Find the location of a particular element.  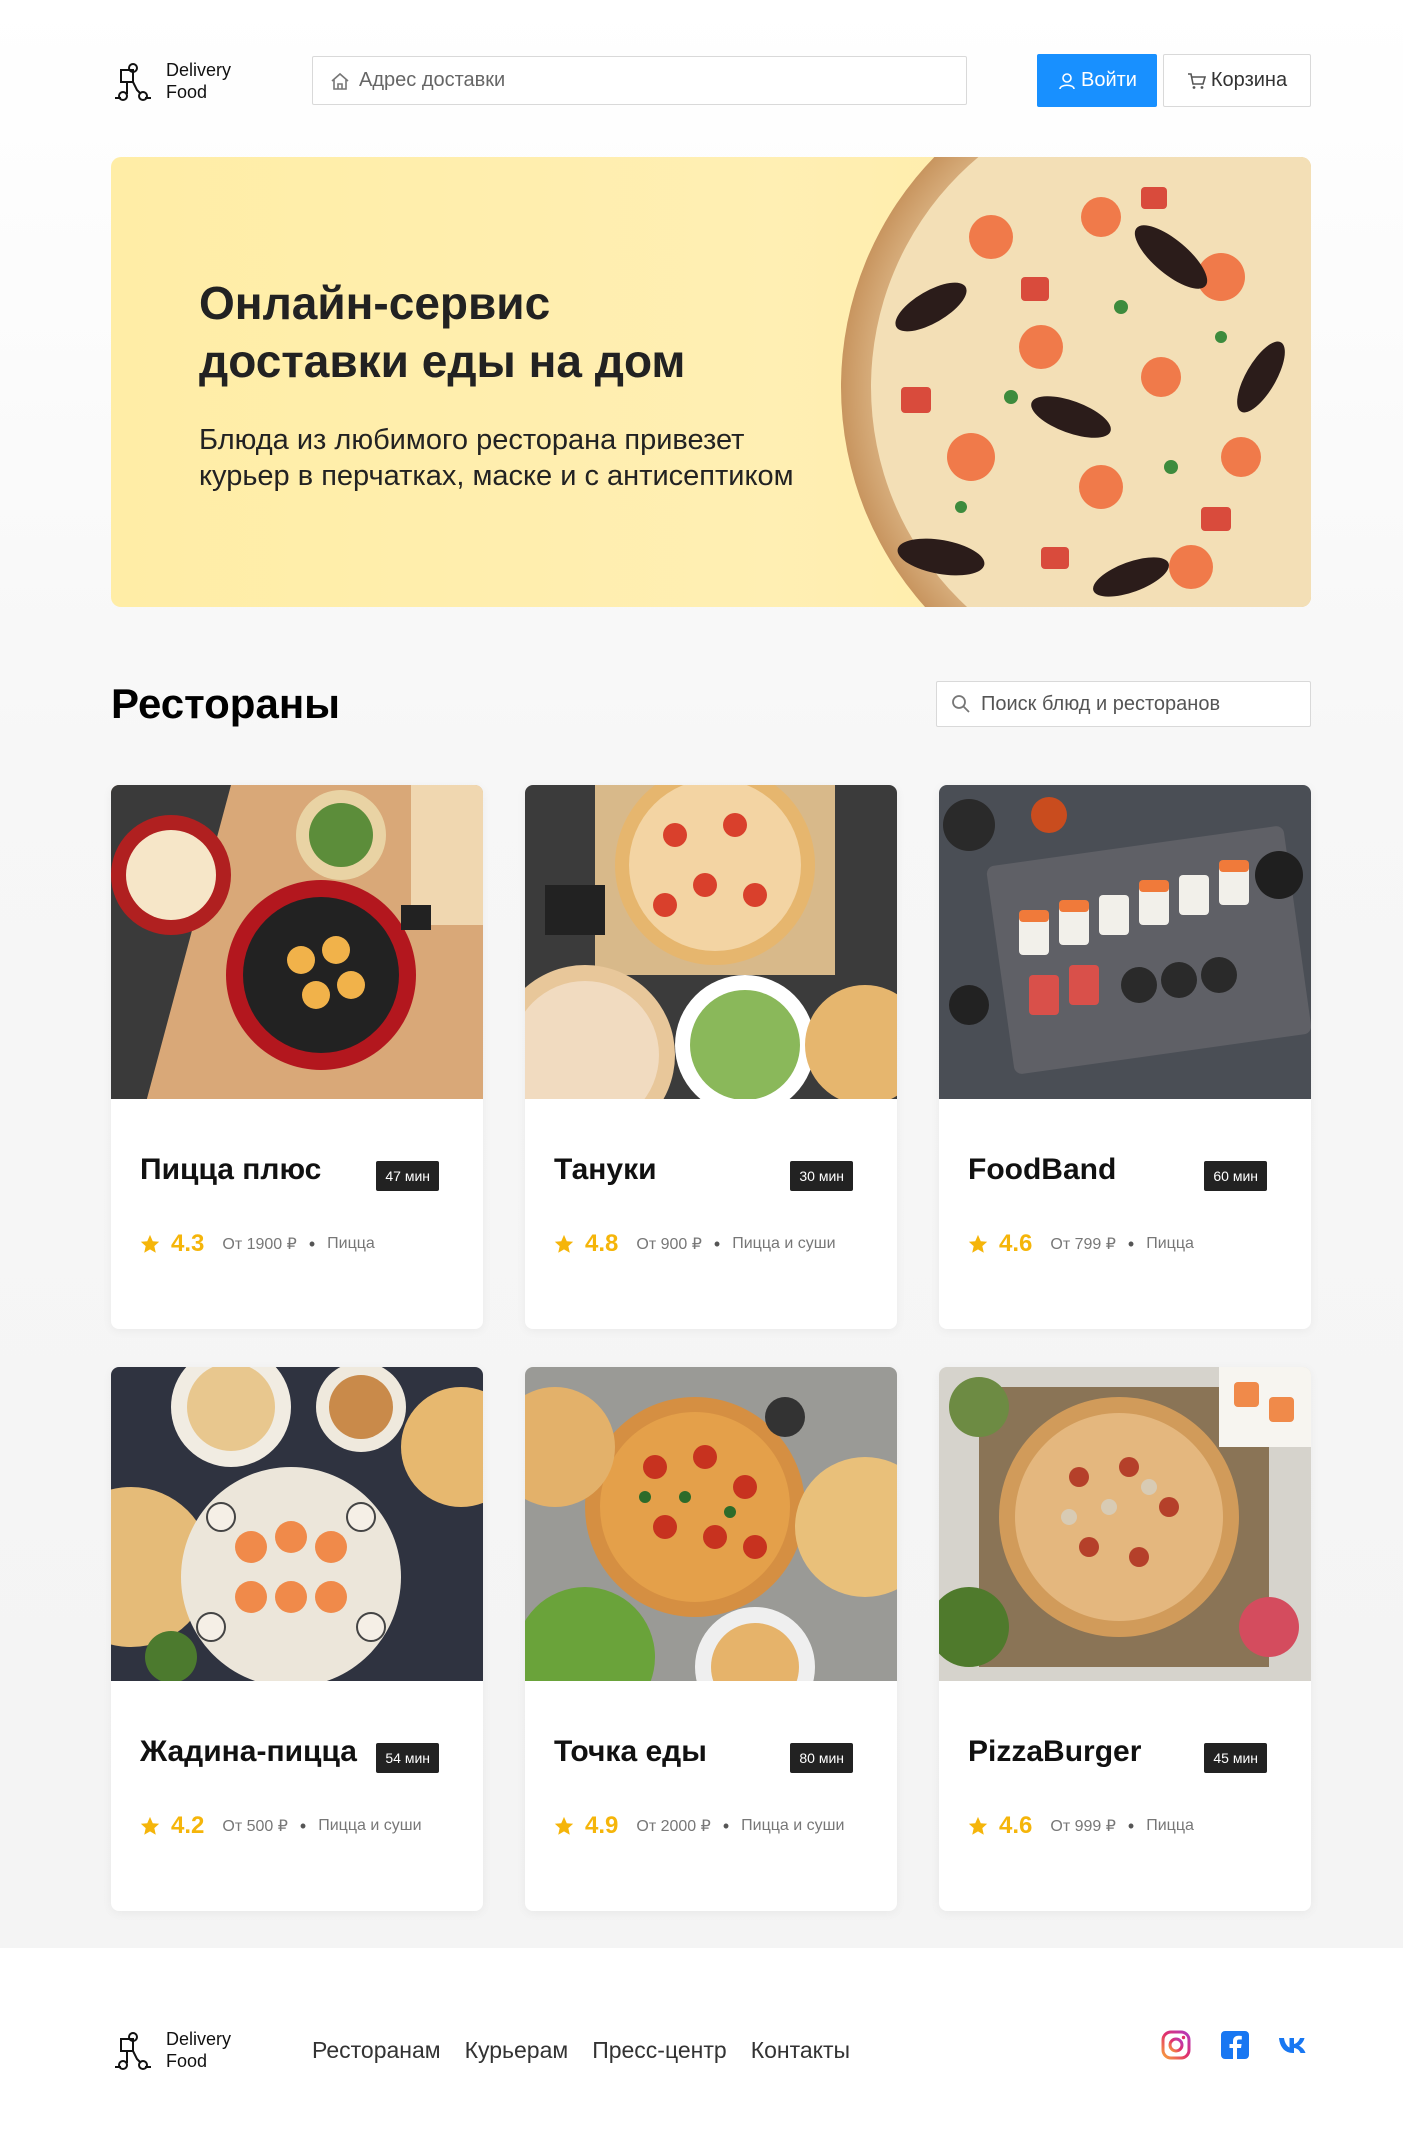

price-from: От 500 ₽ is located at coordinates (255, 1826).